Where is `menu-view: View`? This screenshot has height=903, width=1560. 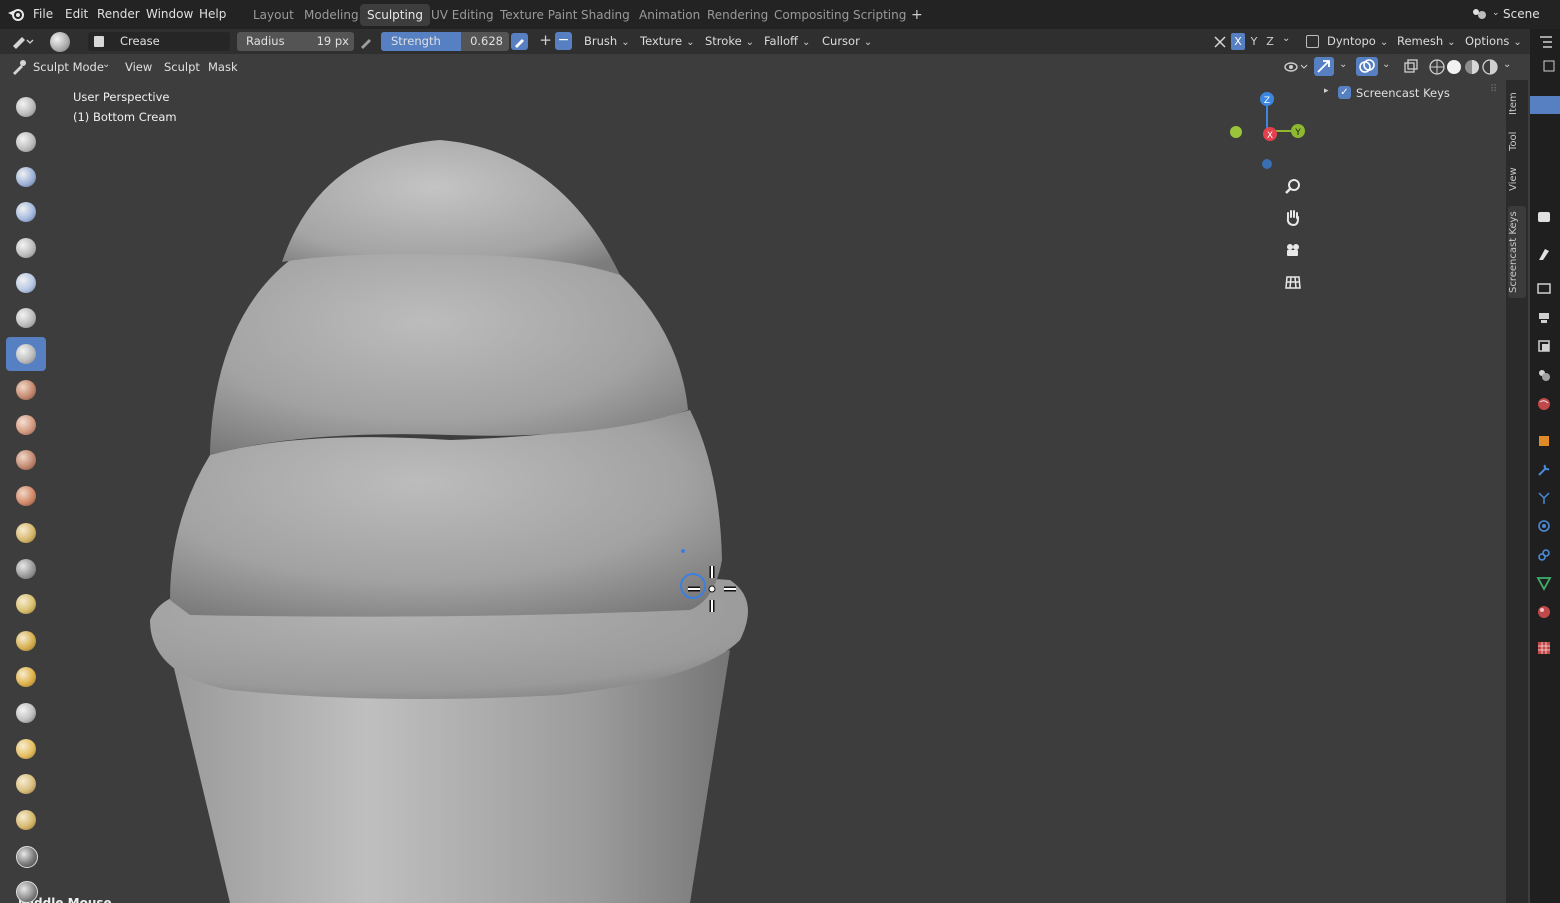 menu-view: View is located at coordinates (138, 67).